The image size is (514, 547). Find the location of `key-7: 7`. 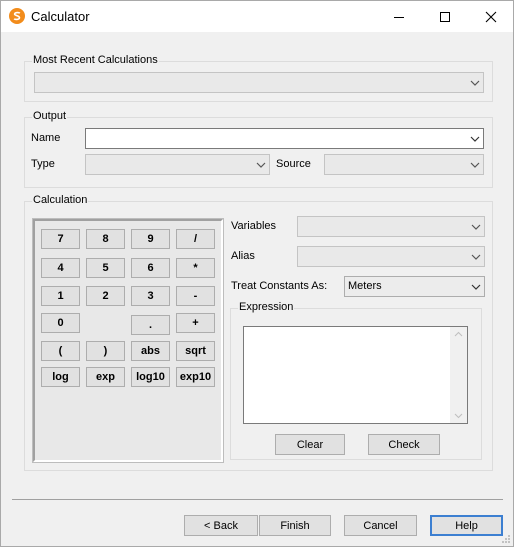

key-7: 7 is located at coordinates (60, 239).